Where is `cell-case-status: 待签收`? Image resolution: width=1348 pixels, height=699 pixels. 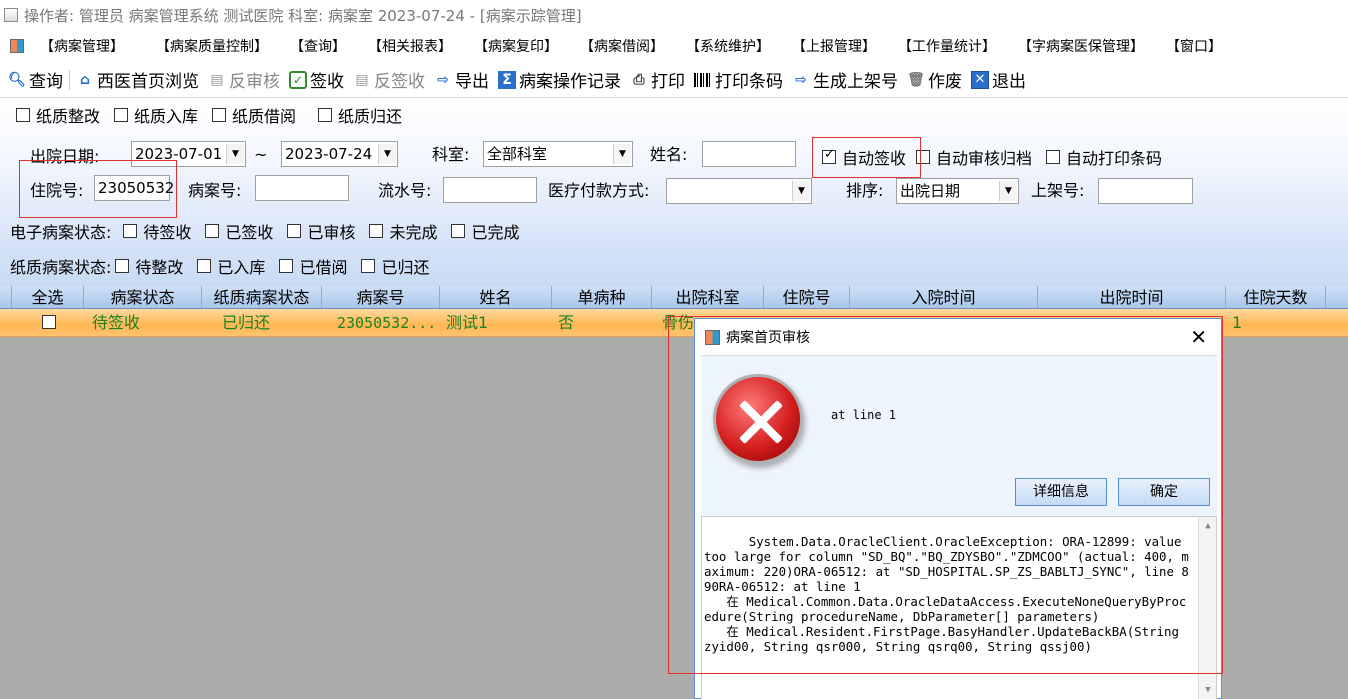
cell-case-status: 待签收 is located at coordinates (116, 322).